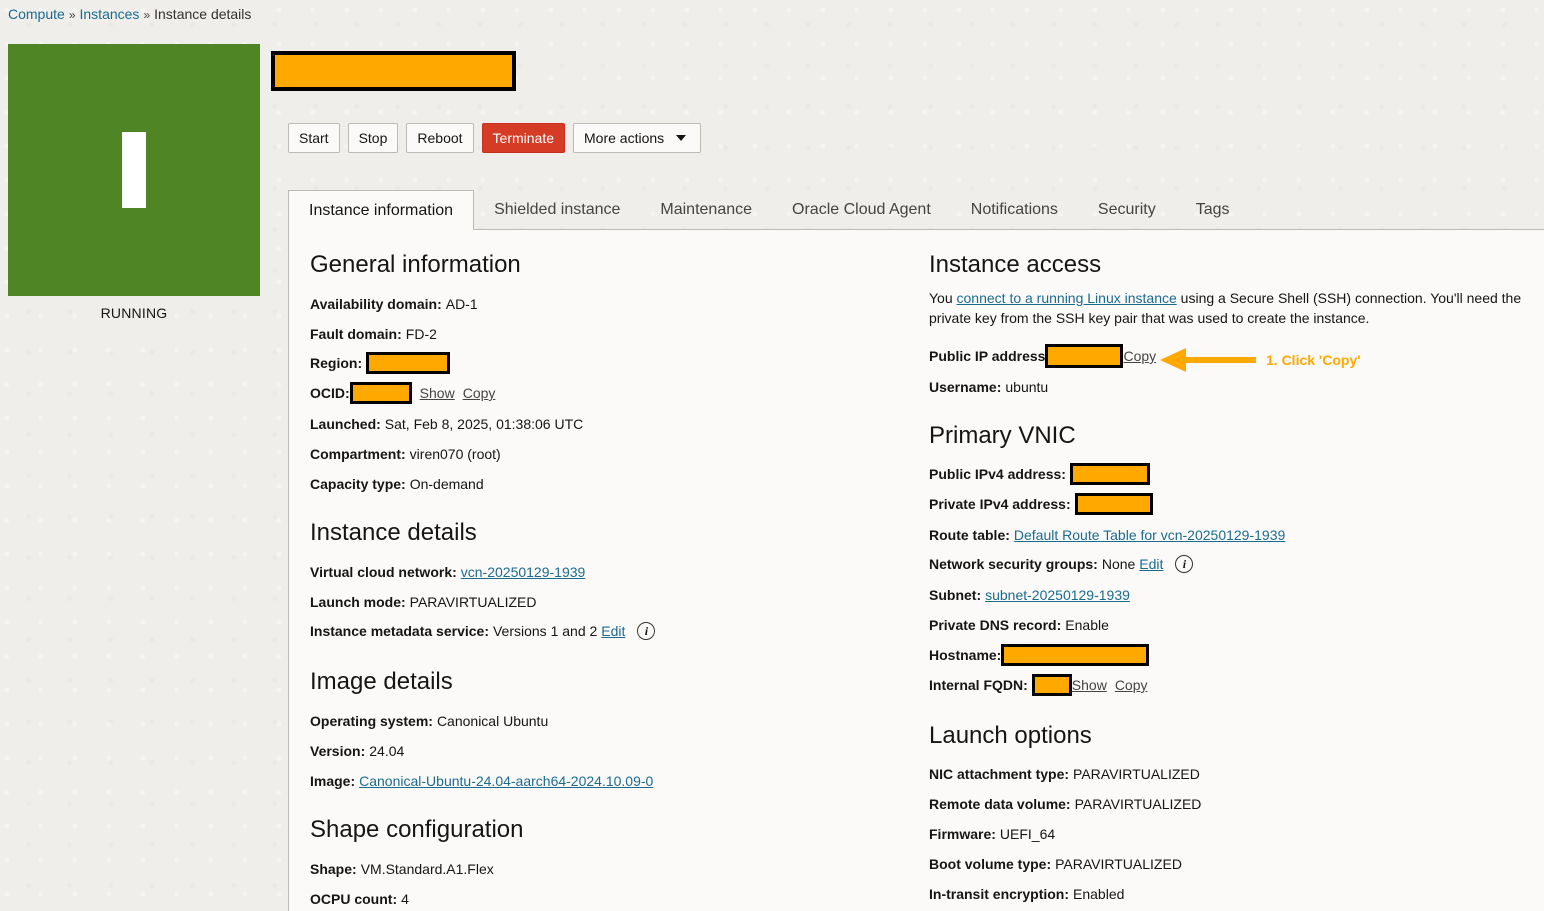  Describe the element at coordinates (333, 869) in the screenshot. I see `field-label: Shape:` at that location.